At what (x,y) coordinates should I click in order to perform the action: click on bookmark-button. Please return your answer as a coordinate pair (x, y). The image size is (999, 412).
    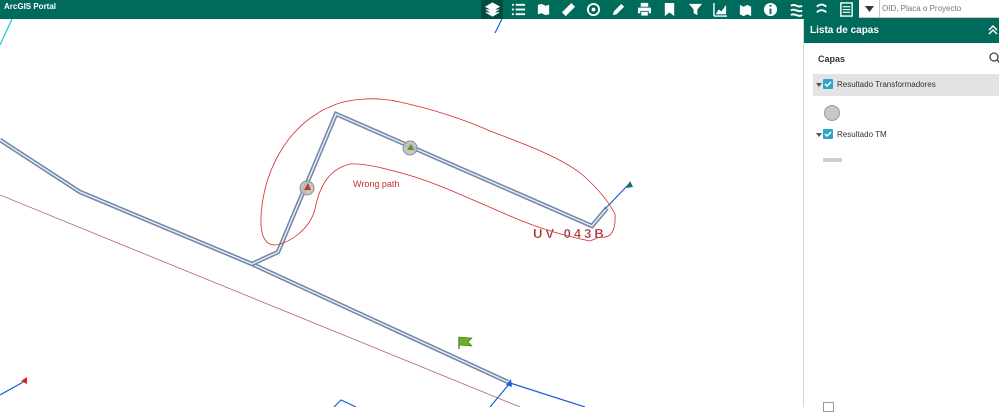
    Looking at the image, I should click on (669, 9).